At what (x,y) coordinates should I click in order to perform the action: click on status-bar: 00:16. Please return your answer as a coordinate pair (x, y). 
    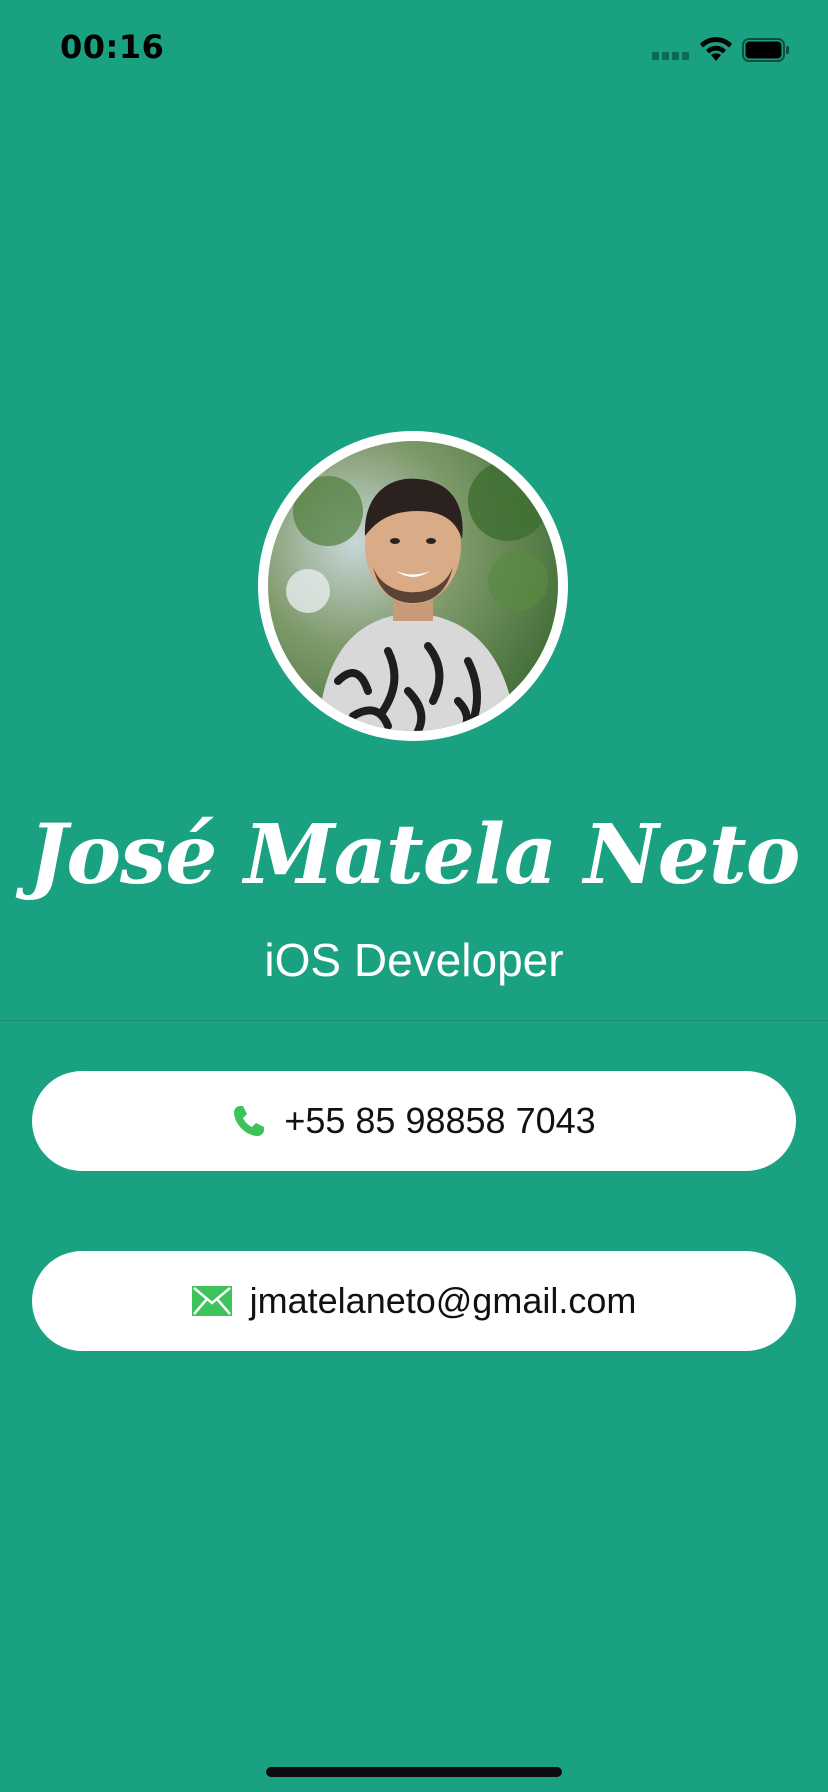
    Looking at the image, I should click on (414, 50).